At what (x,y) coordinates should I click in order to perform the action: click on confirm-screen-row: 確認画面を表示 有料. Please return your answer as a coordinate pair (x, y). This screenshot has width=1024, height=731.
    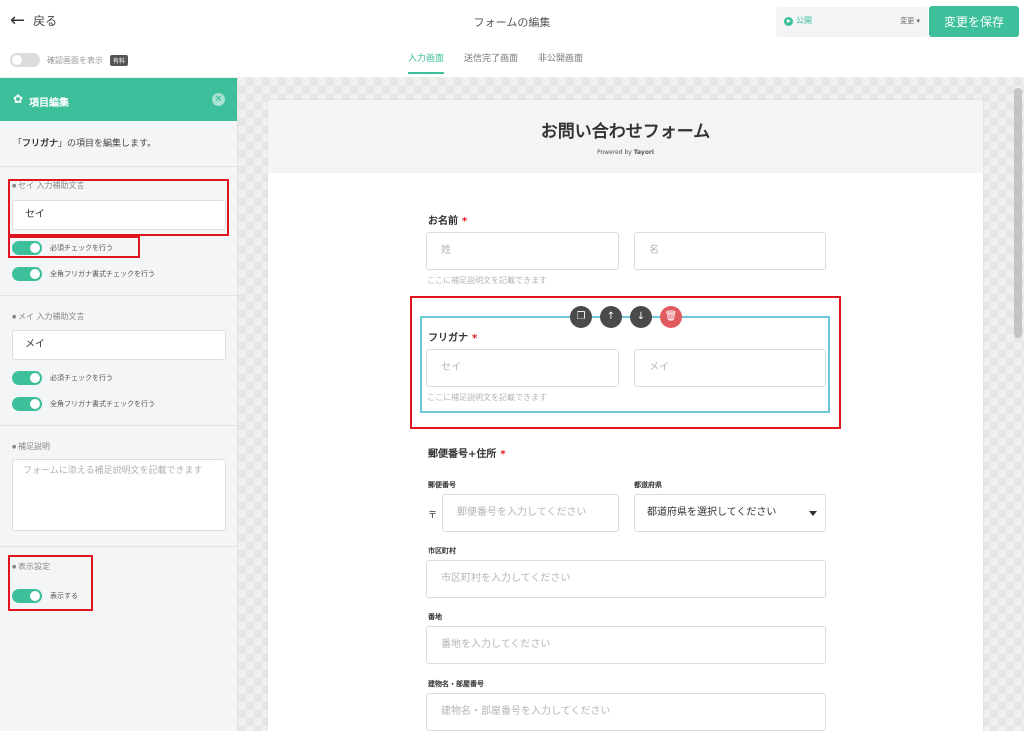
    Looking at the image, I should click on (69, 60).